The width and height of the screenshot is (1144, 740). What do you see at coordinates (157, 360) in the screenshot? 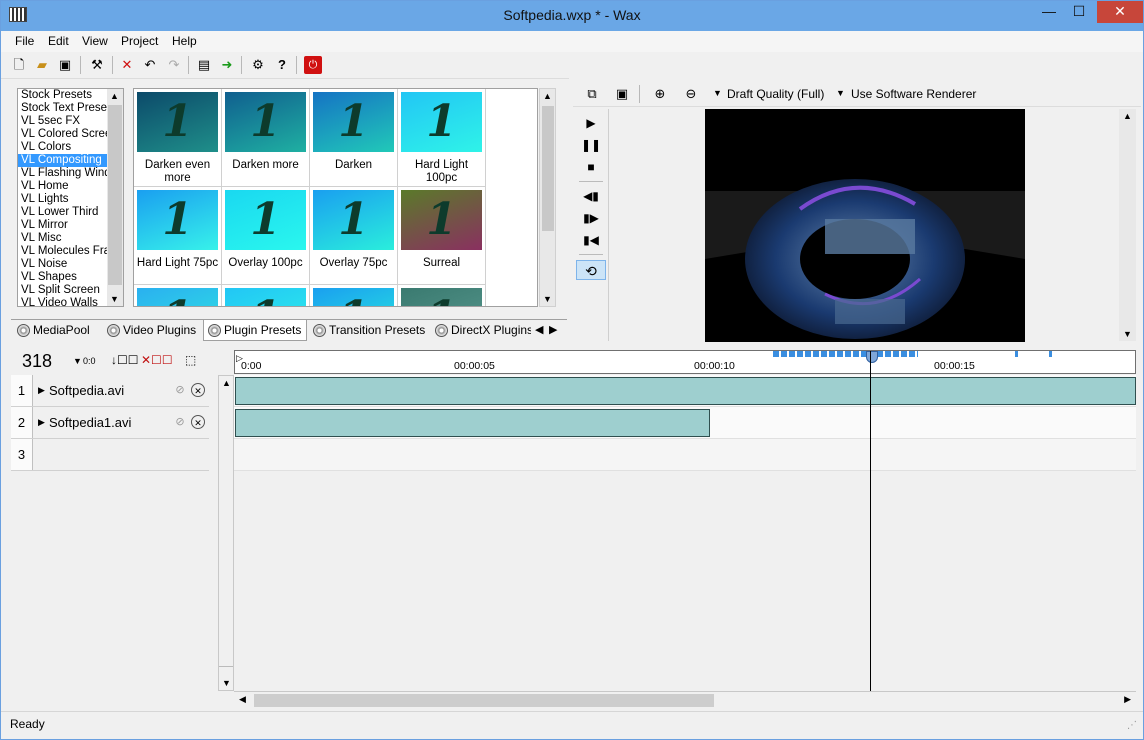
I see `delete-track-icon: ✕☐☐` at bounding box center [157, 360].